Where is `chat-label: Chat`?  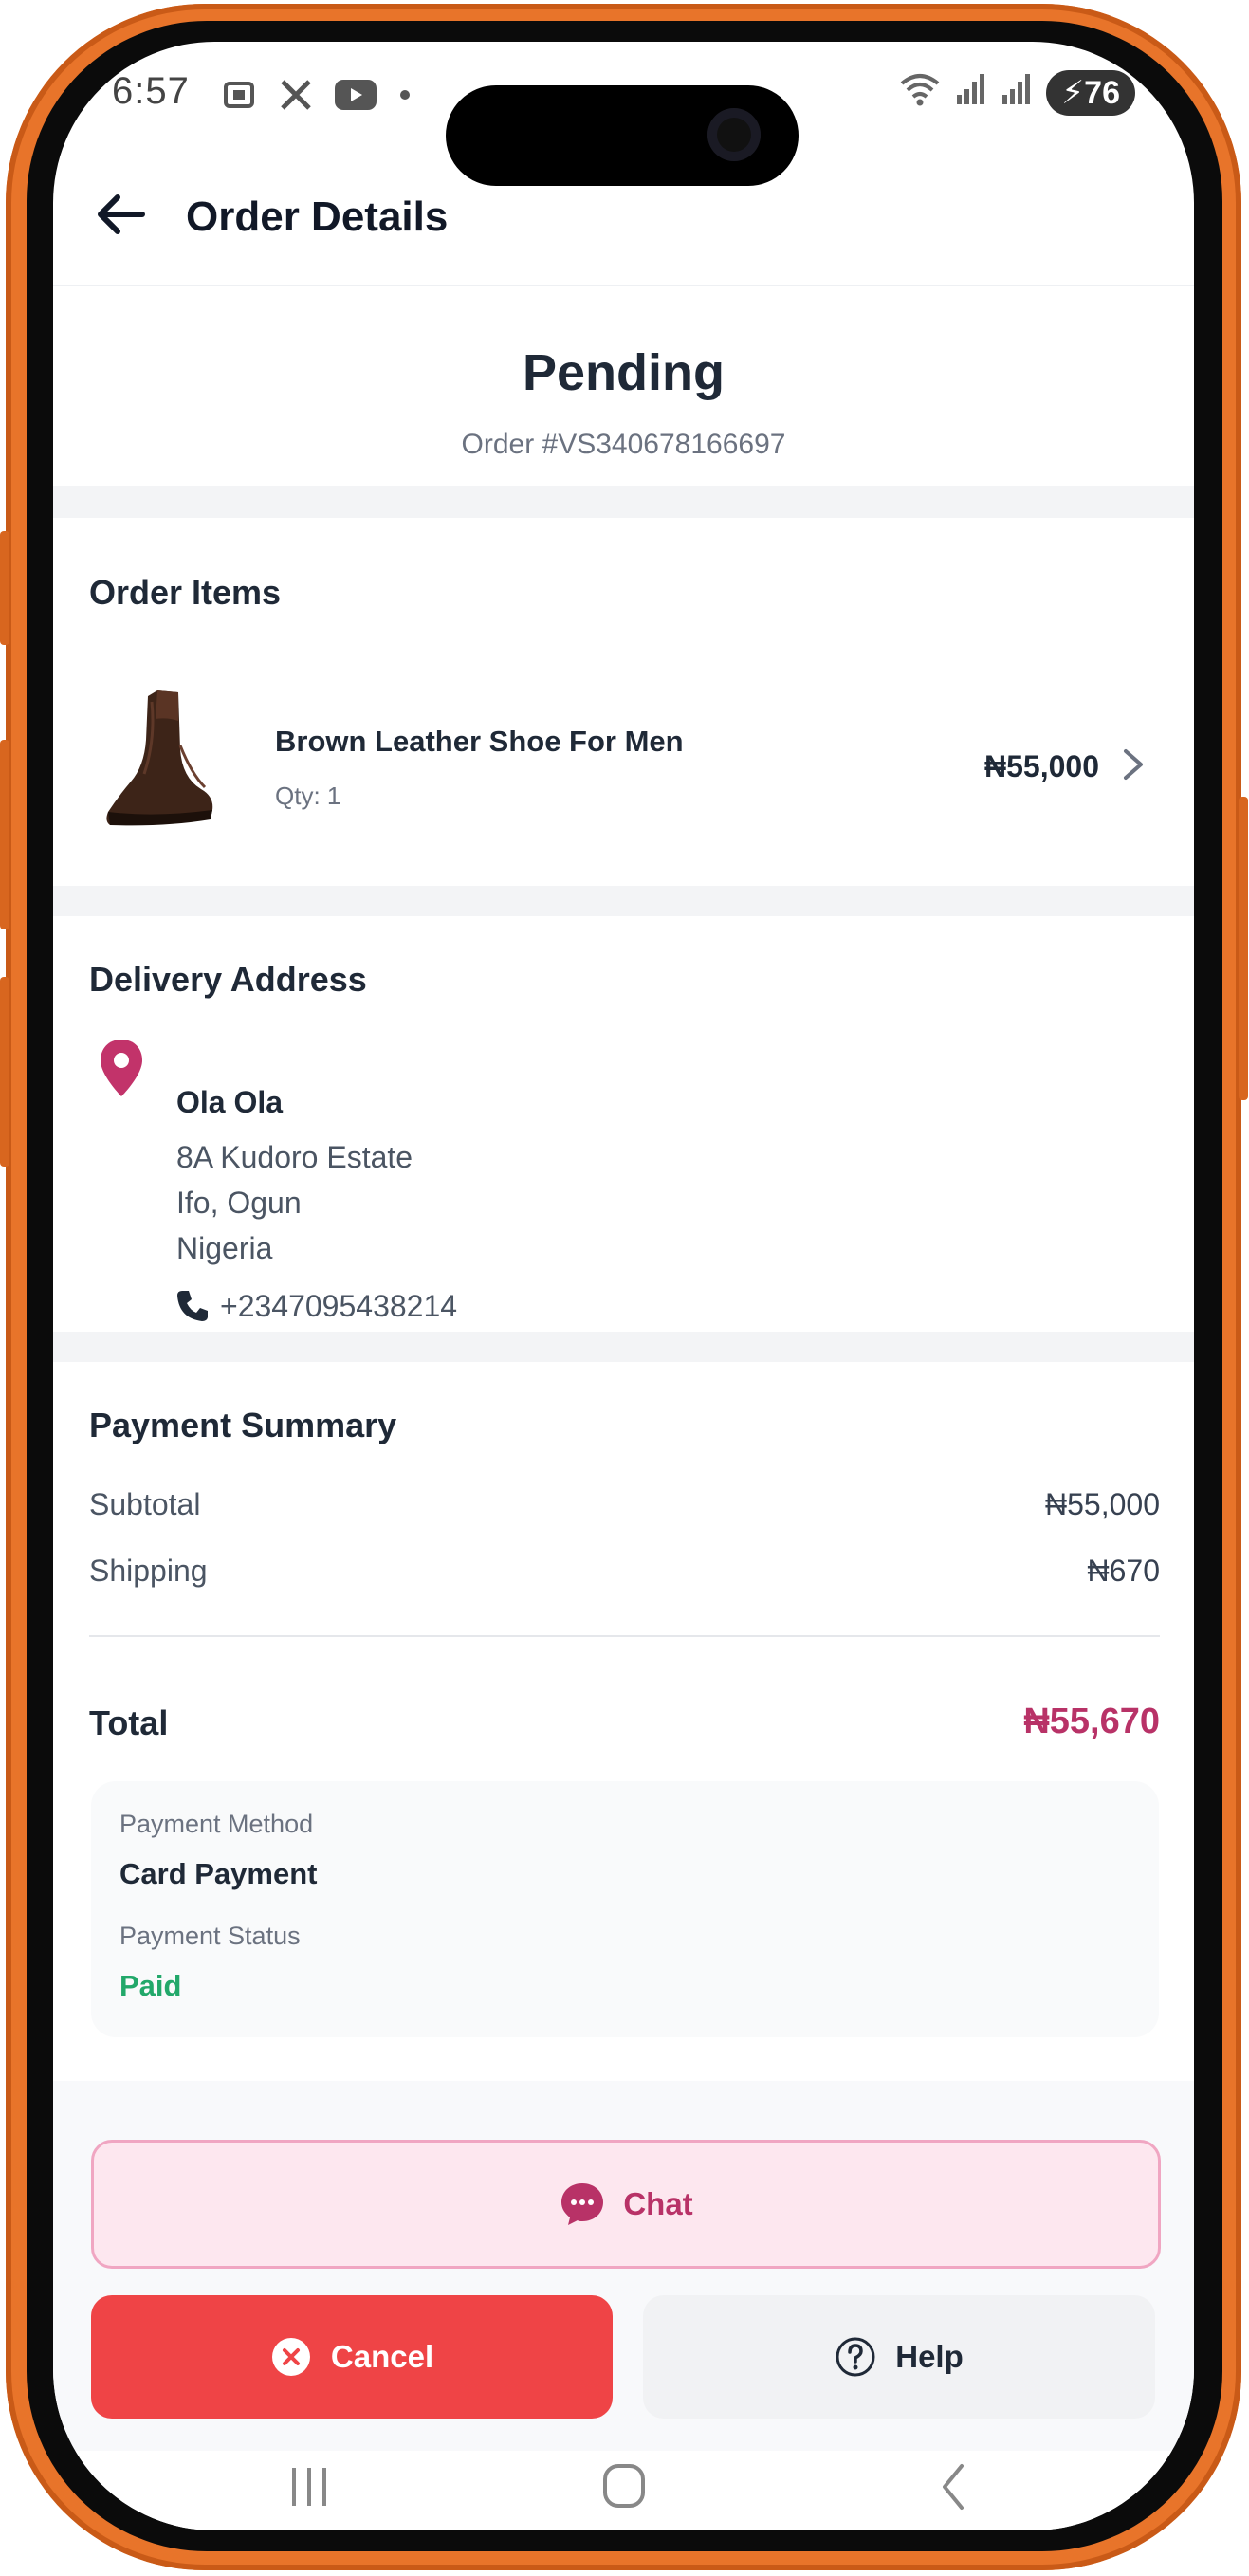 chat-label: Chat is located at coordinates (658, 2203).